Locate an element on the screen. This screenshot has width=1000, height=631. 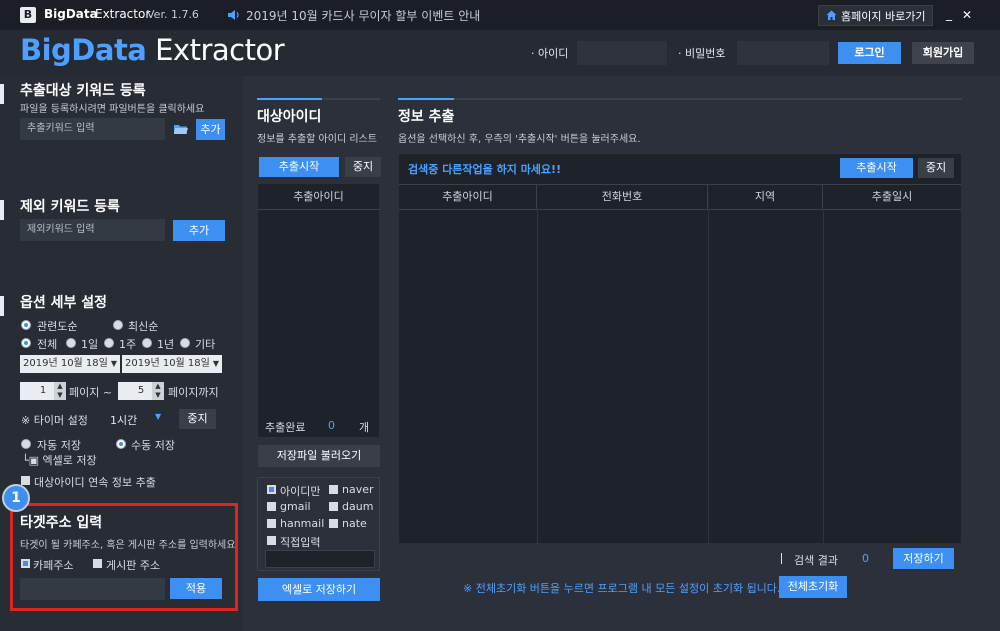
id-list is located at coordinates (318, 310).